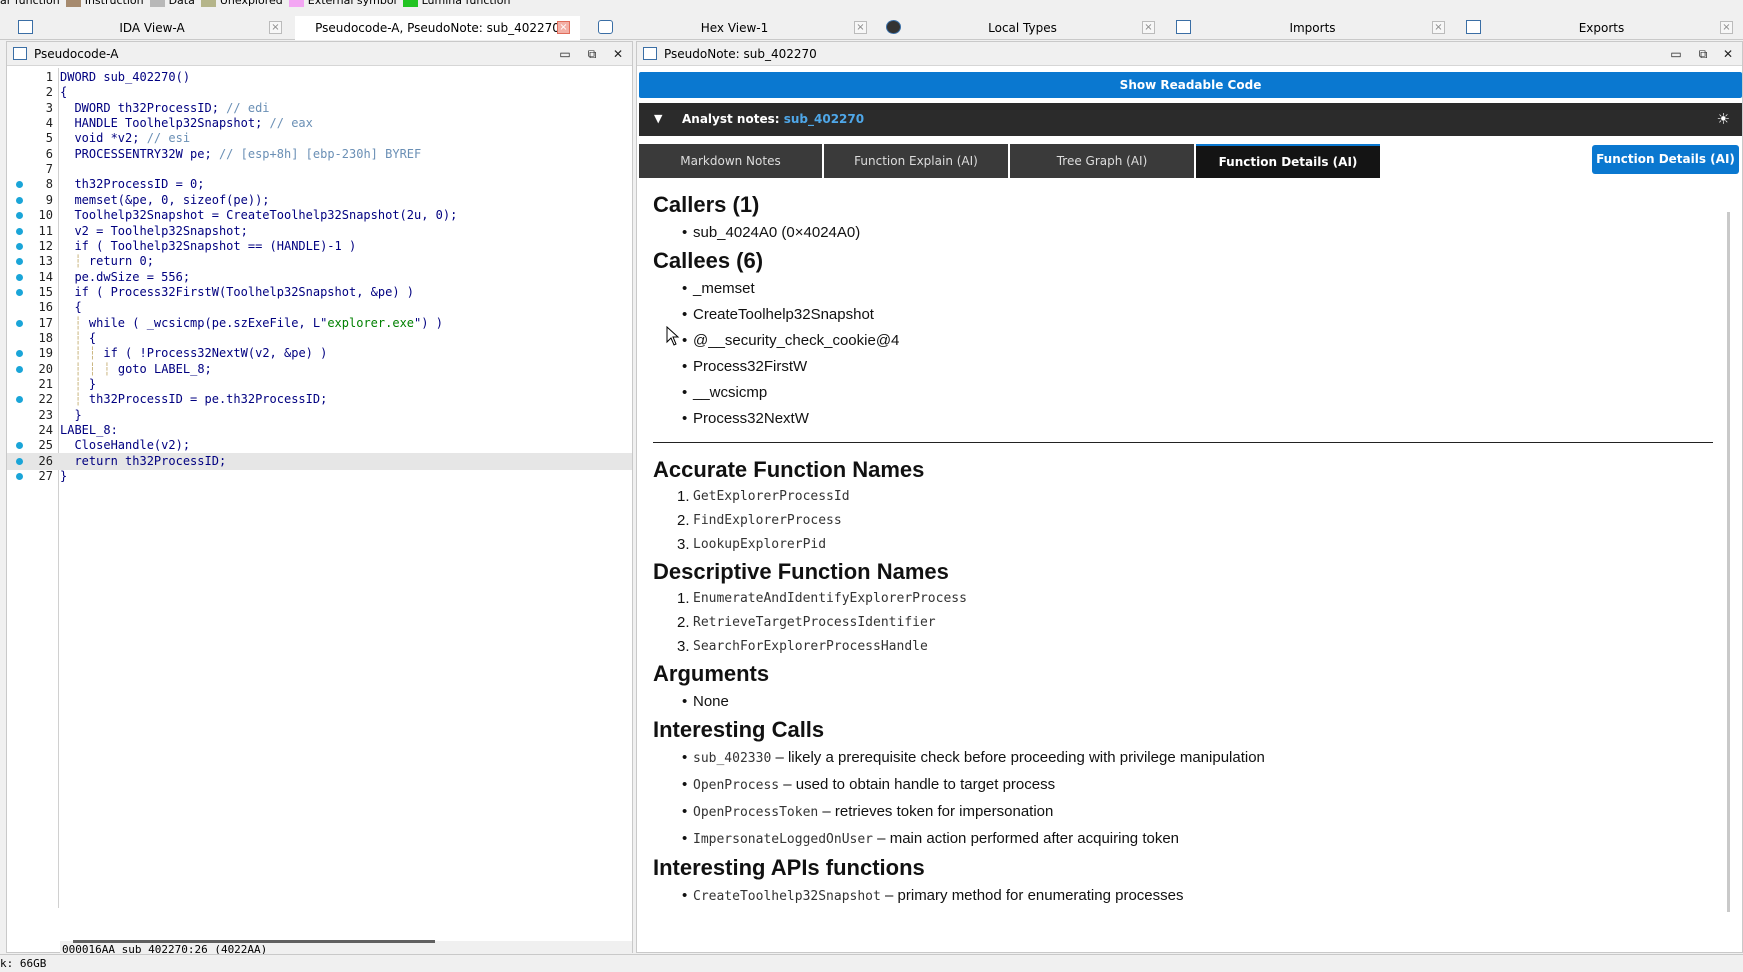  I want to click on call-desc: – retrieves token for impersonation, so click(936, 811).